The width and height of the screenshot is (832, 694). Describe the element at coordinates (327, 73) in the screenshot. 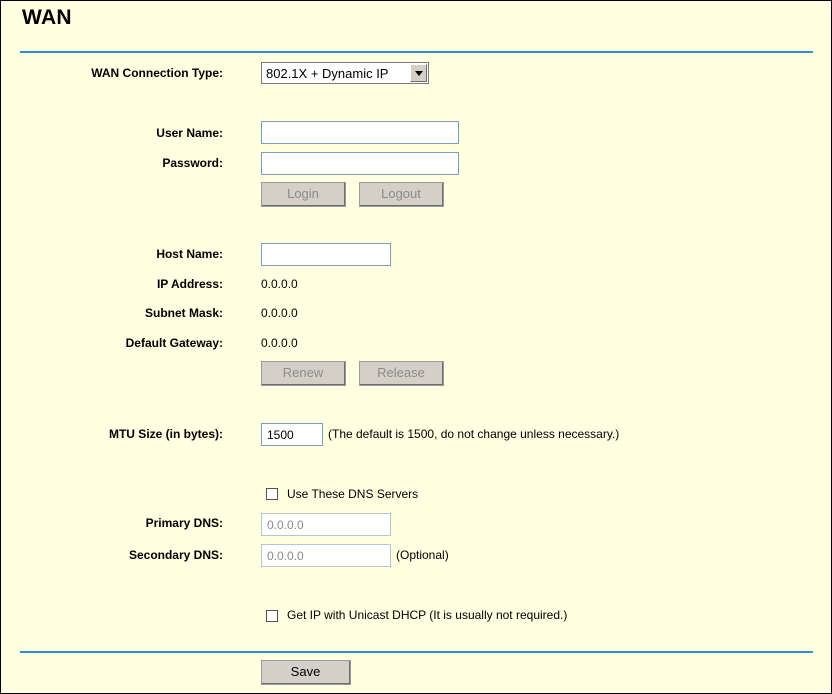

I see `wan-type-selected: 802.1X + Dynamic IP` at that location.